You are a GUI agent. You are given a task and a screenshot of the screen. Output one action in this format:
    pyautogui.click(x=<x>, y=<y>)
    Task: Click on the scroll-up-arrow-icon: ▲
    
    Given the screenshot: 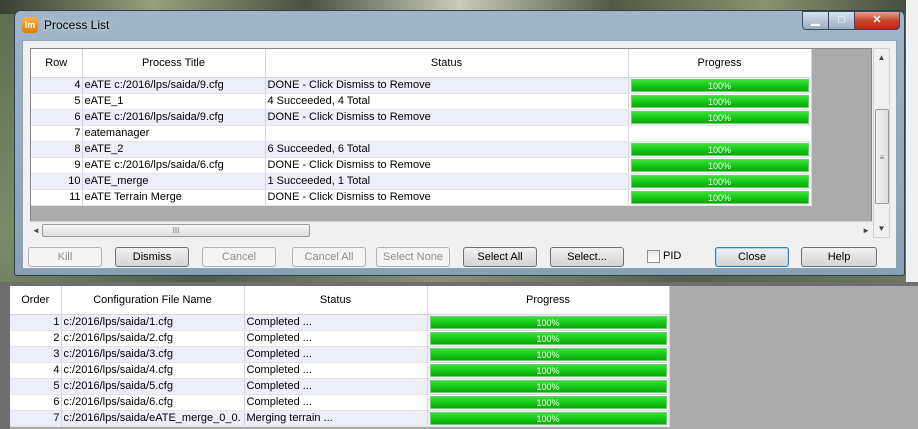 What is the action you would take?
    pyautogui.click(x=881, y=57)
    